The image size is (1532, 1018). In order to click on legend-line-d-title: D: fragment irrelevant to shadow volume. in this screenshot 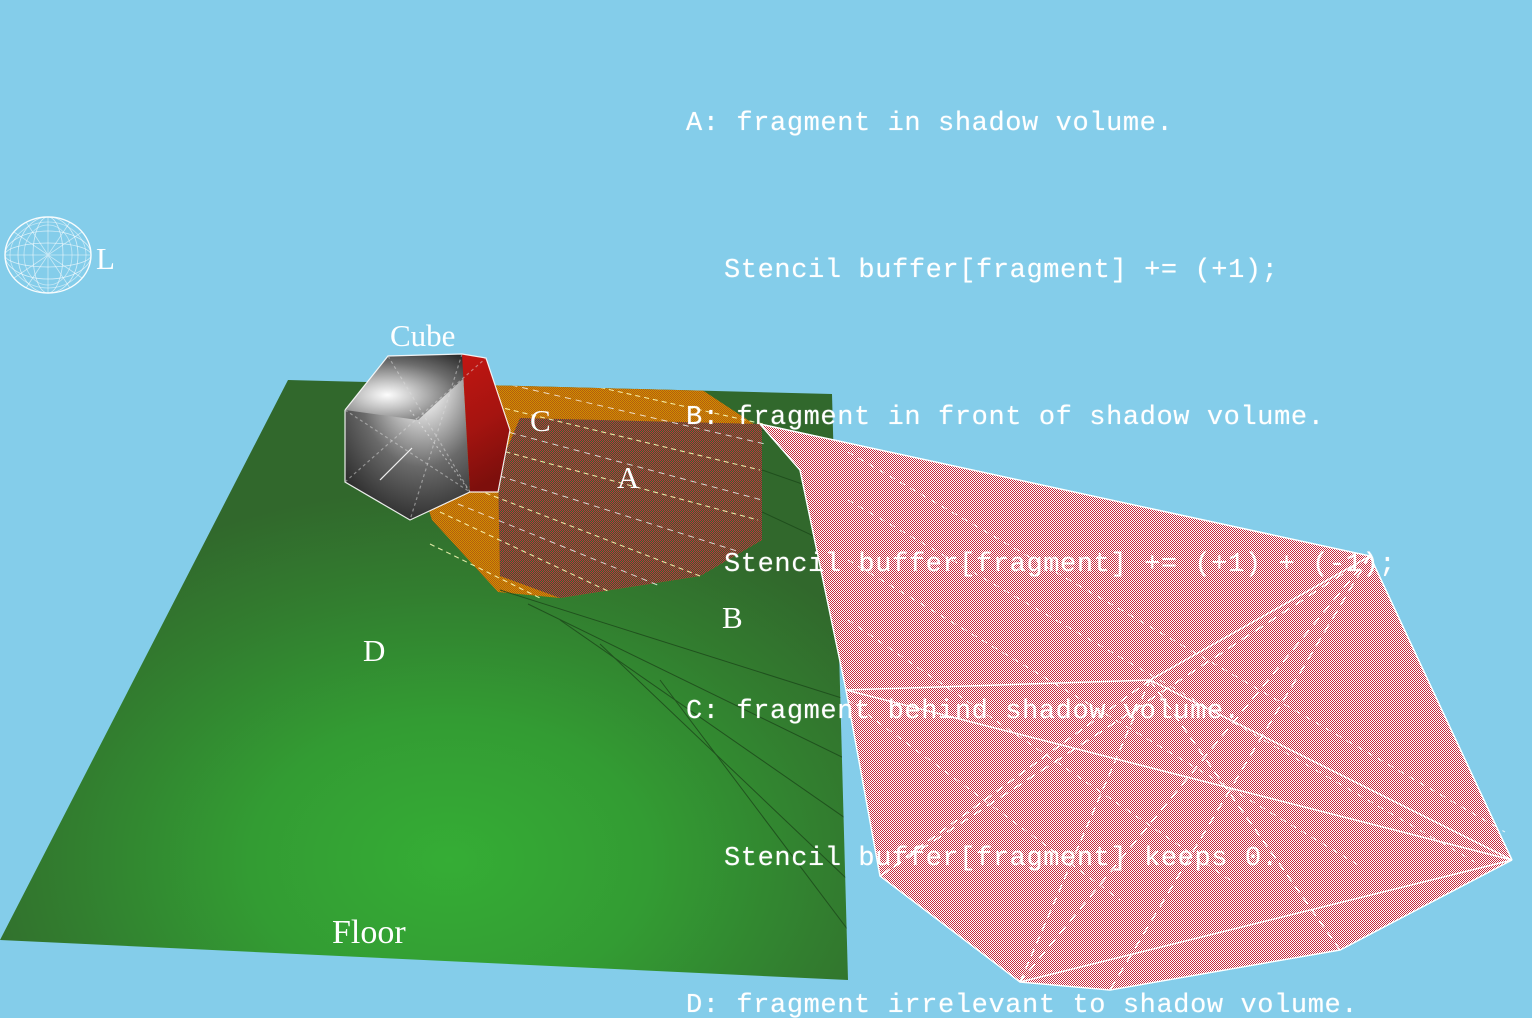, I will do `click(1022, 1004)`.